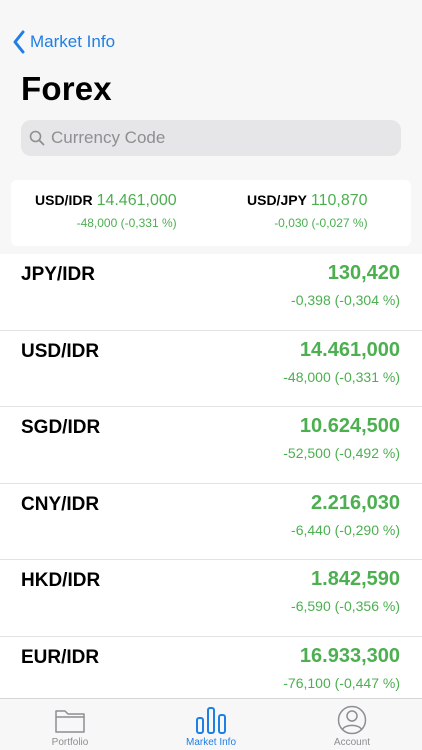 The height and width of the screenshot is (750, 422). What do you see at coordinates (66, 88) in the screenshot?
I see `page-title: Forex` at bounding box center [66, 88].